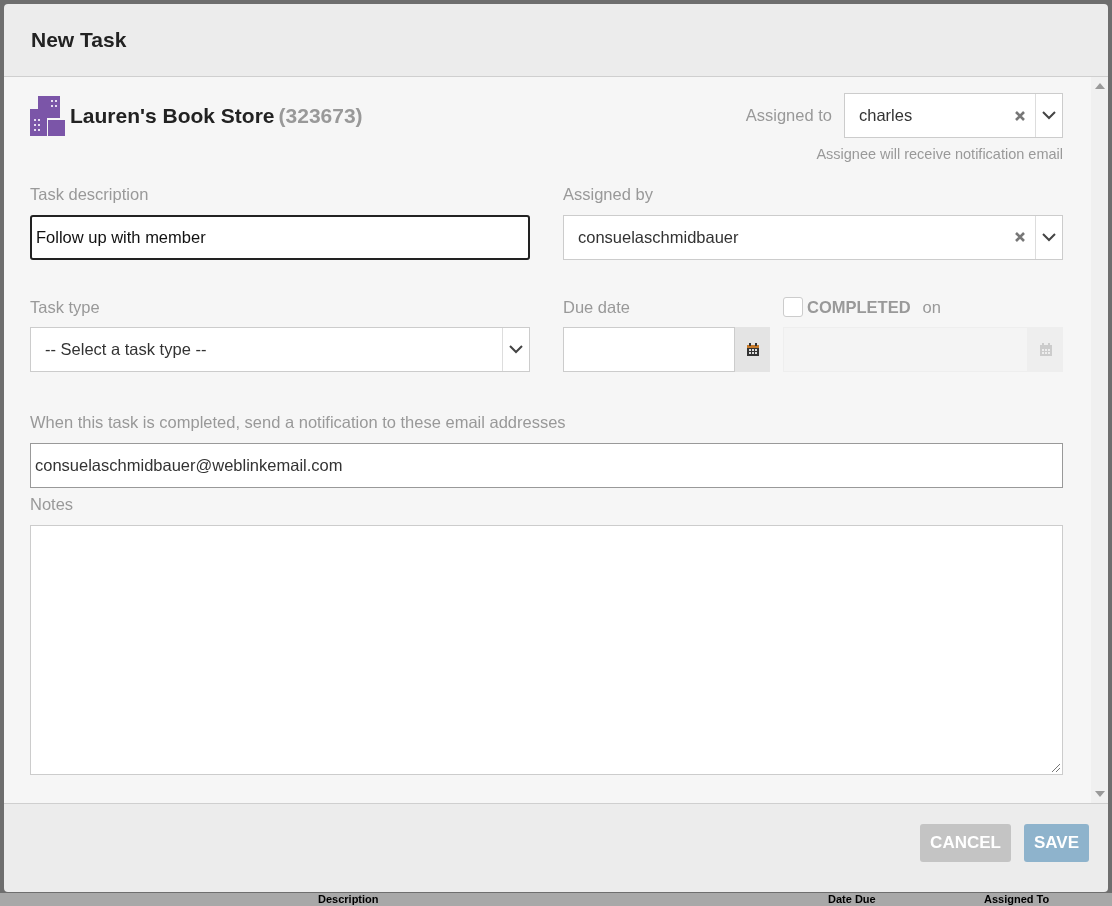  What do you see at coordinates (1099, 794) in the screenshot?
I see `scroll-down-icon` at bounding box center [1099, 794].